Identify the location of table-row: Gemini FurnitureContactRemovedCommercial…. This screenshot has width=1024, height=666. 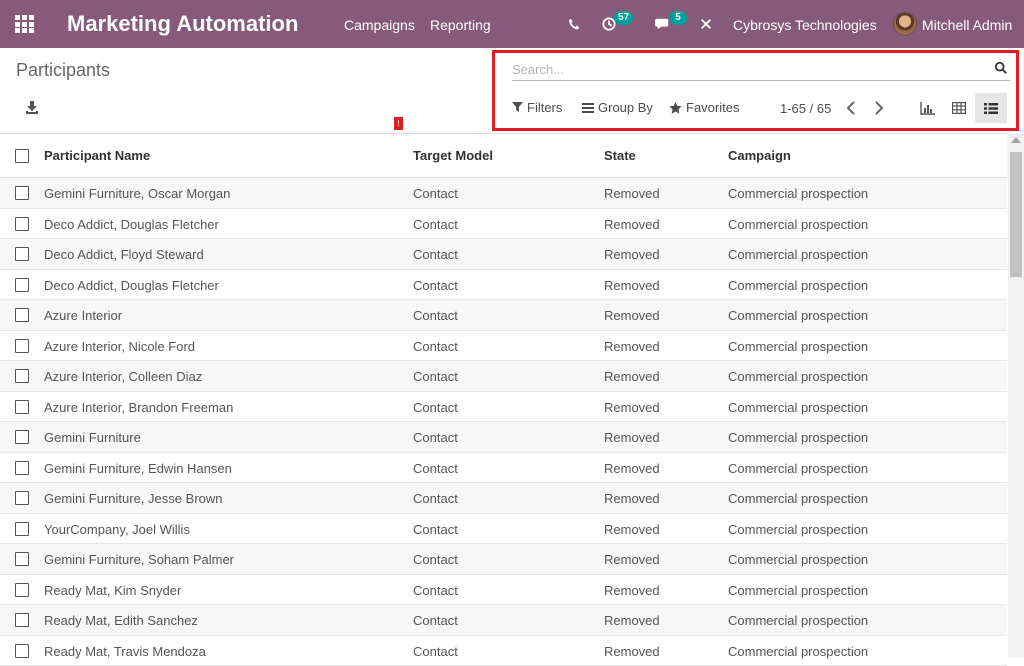
(503, 437).